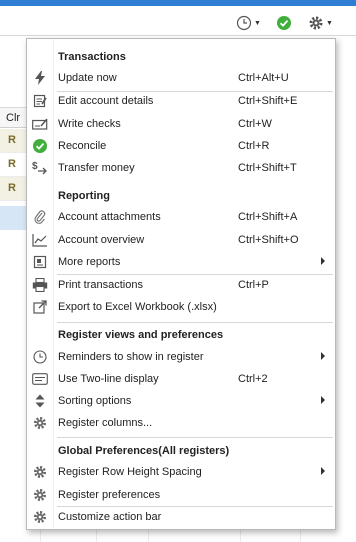 The image size is (356, 542). What do you see at coordinates (178, 3) in the screenshot?
I see `window-title-strip` at bounding box center [178, 3].